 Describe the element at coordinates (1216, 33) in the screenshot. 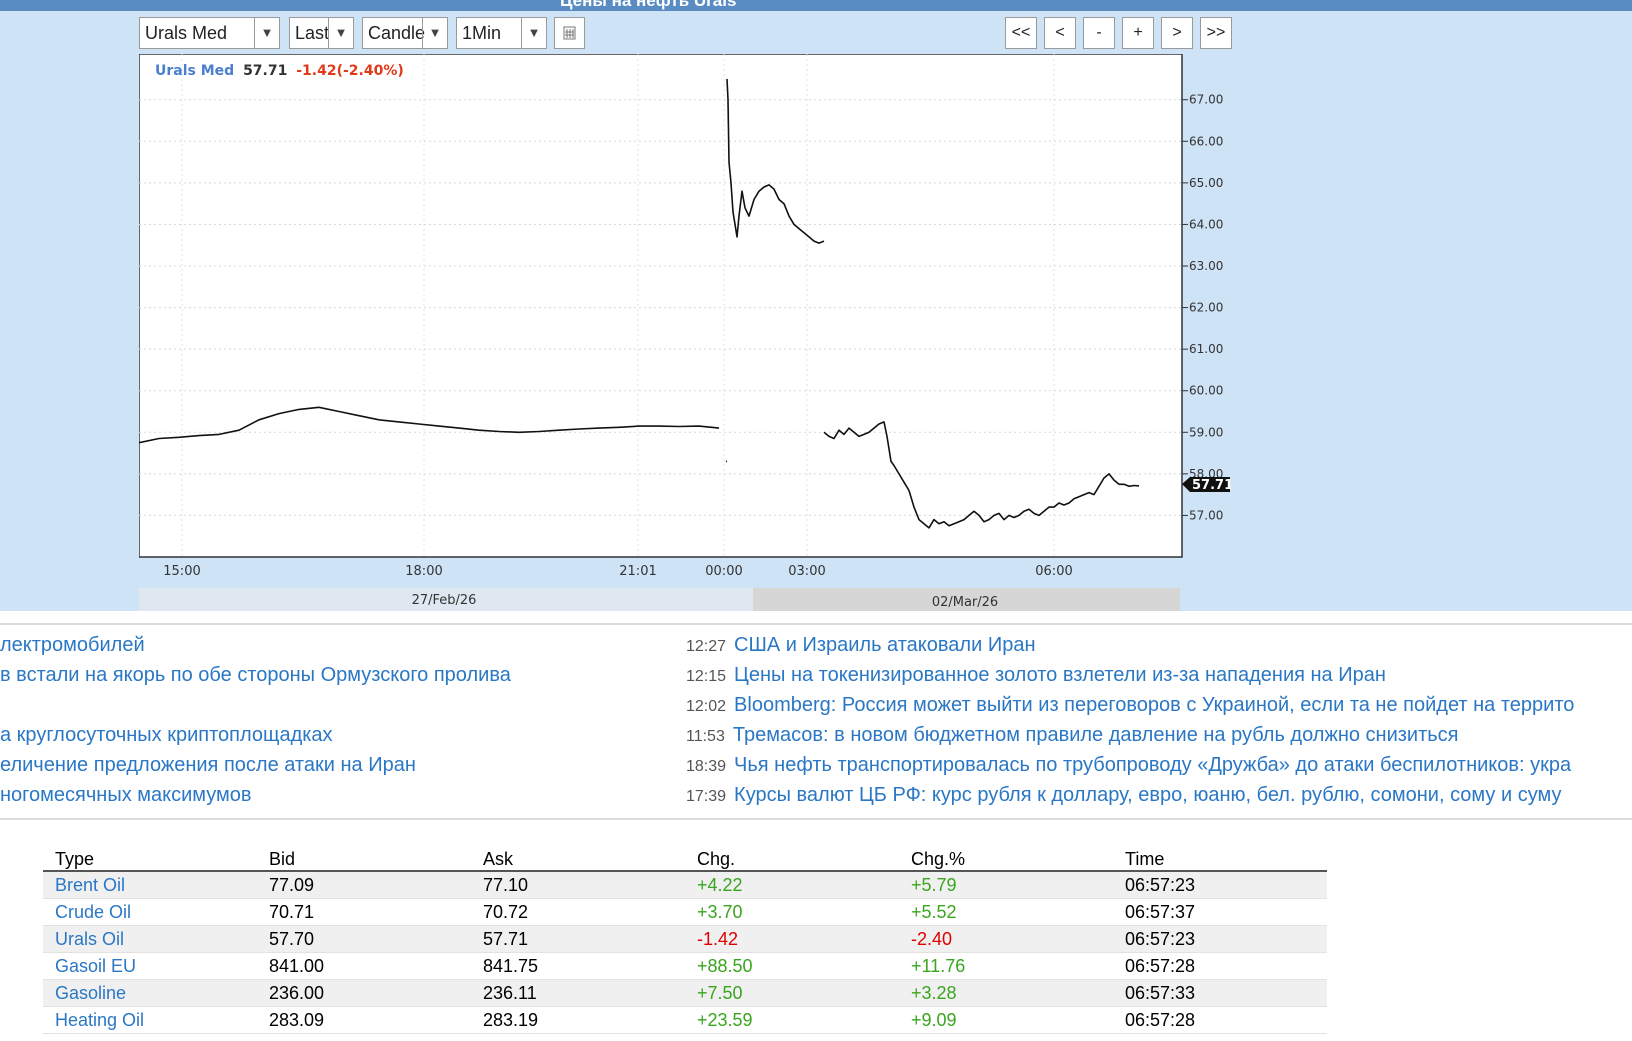

I see `nav-last-button: >>` at that location.